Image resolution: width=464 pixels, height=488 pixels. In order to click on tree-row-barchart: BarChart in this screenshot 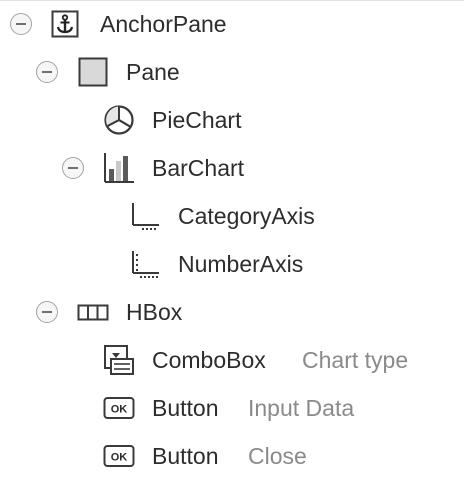, I will do `click(232, 168)`.